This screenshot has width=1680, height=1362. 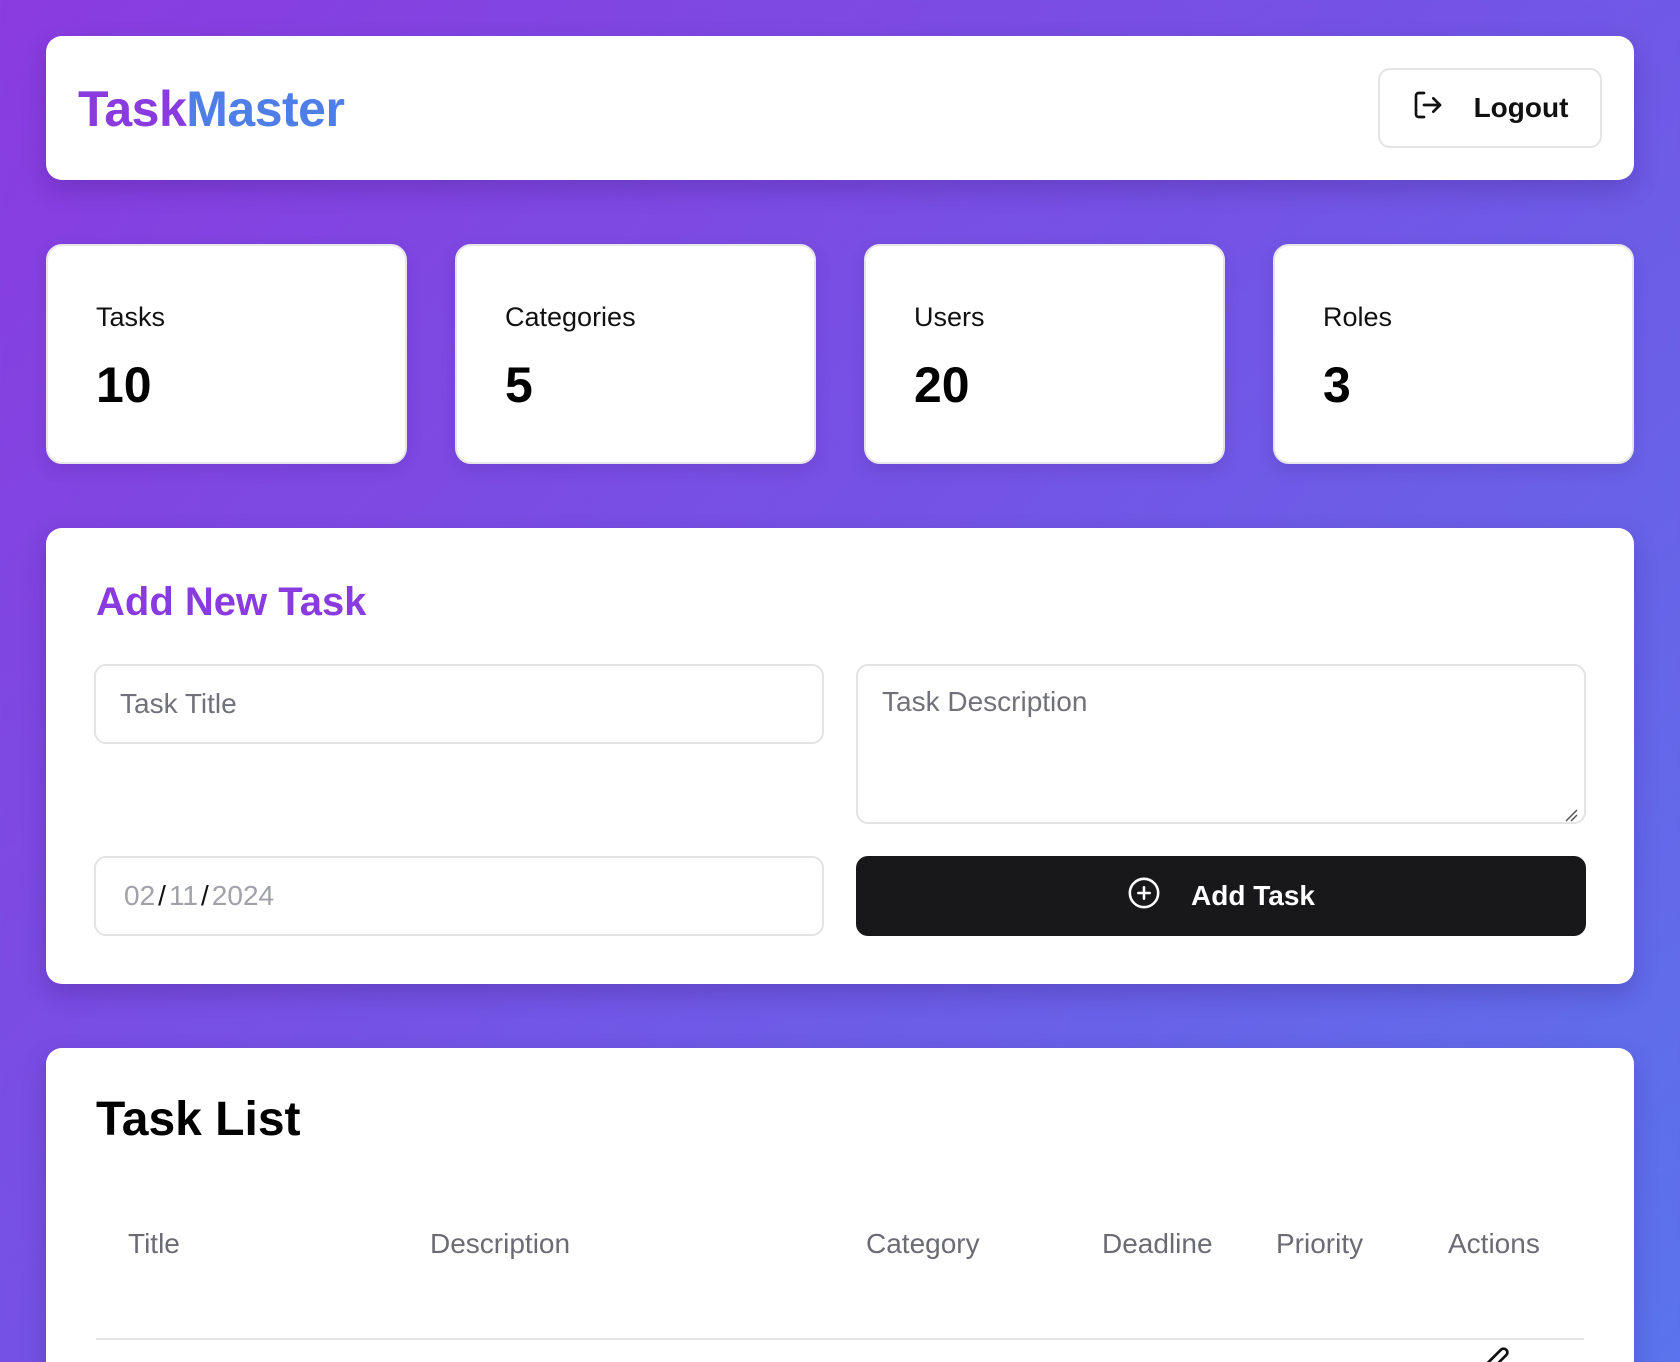 I want to click on logout-label: Logout, so click(x=1521, y=107).